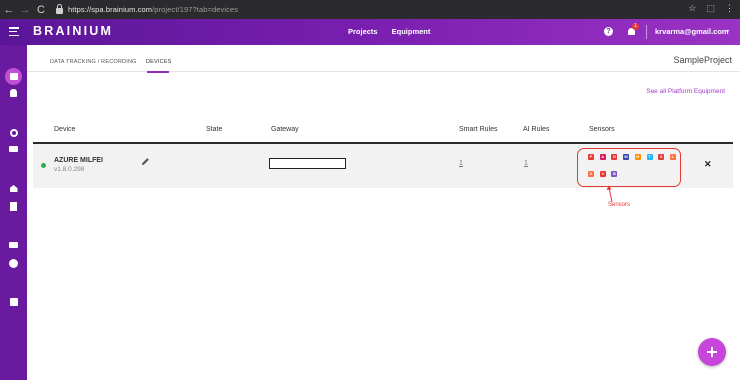 The image size is (740, 380). I want to click on delete-device-icon: ✕, so click(708, 164).